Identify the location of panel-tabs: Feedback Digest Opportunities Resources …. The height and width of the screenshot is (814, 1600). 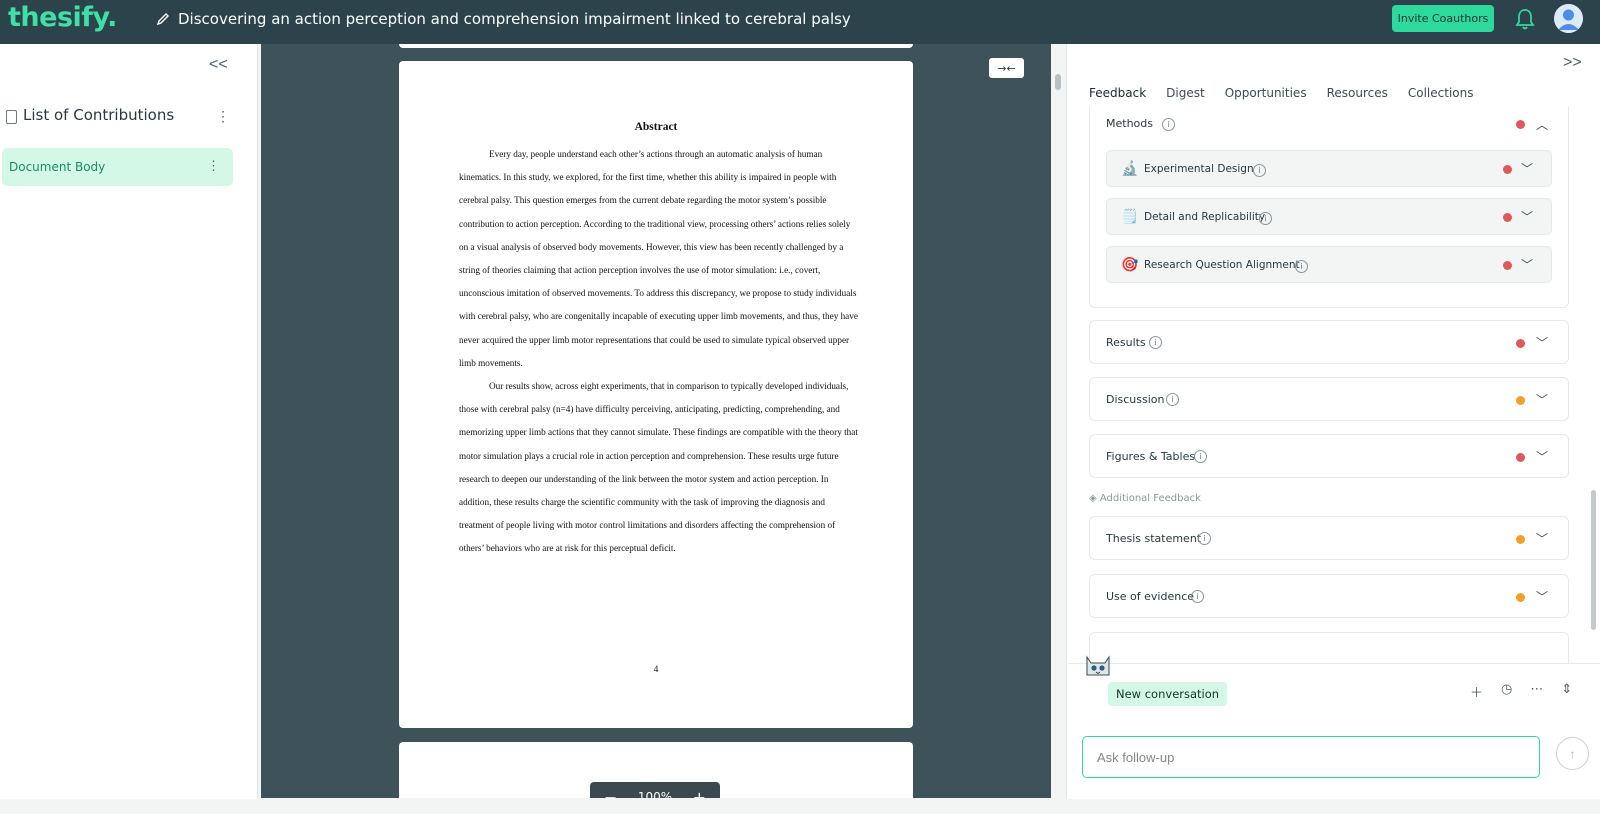
(1291, 97).